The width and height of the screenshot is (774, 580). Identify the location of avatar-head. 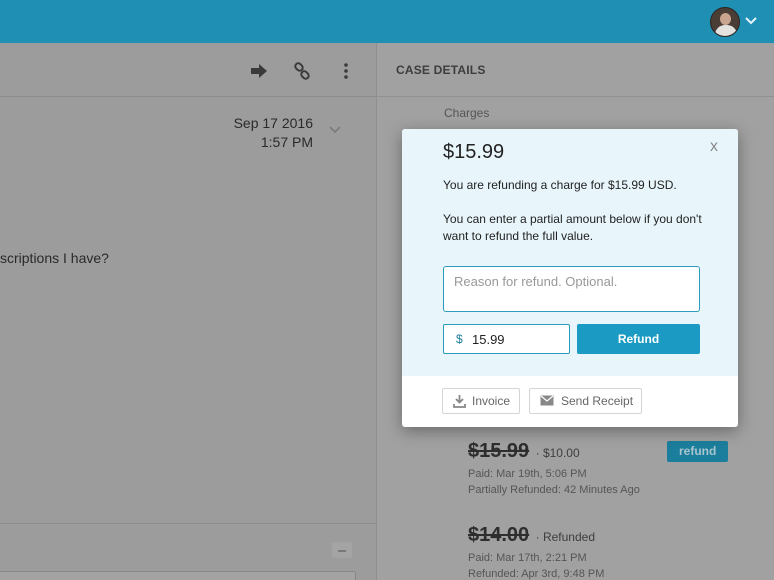
(725, 19).